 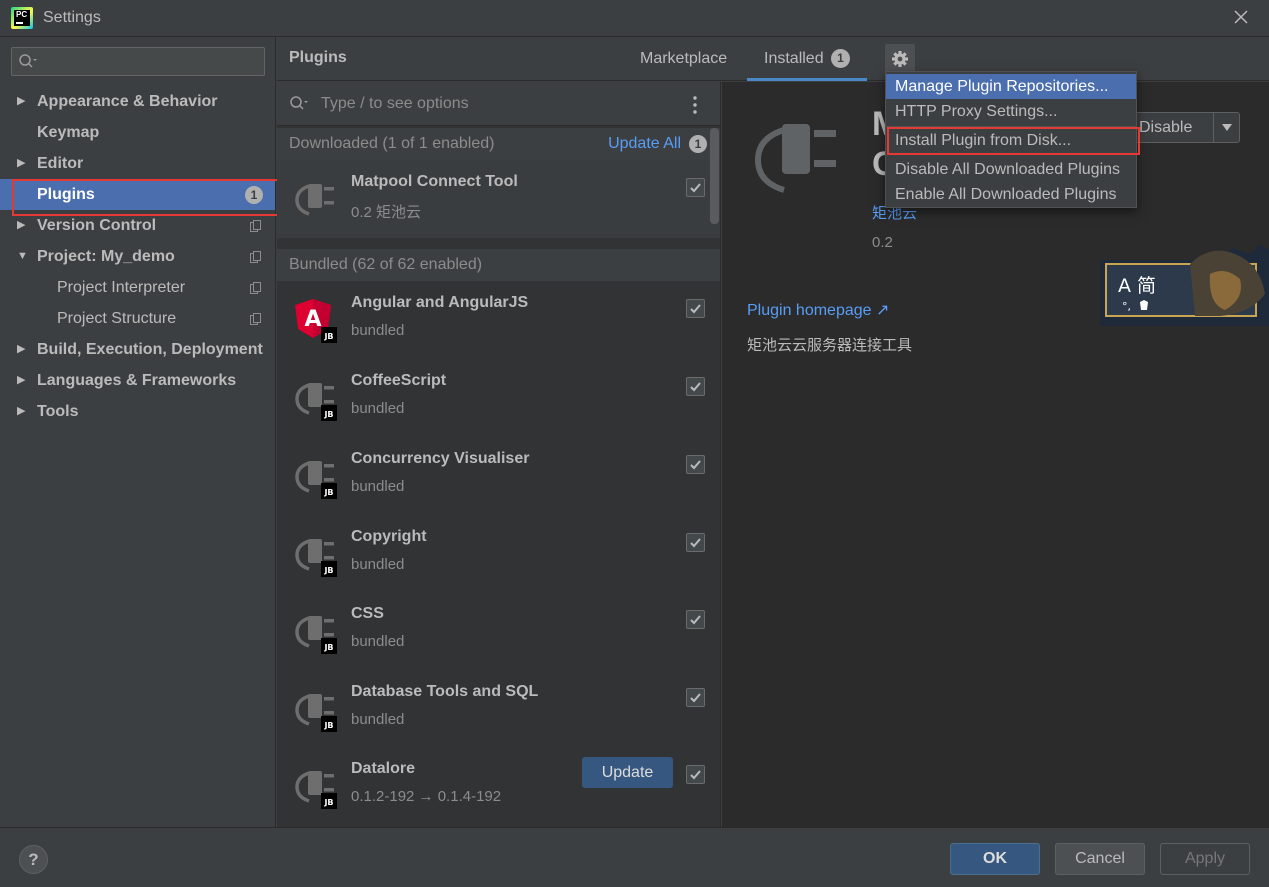 What do you see at coordinates (714, 176) in the screenshot?
I see `list-scrollbar` at bounding box center [714, 176].